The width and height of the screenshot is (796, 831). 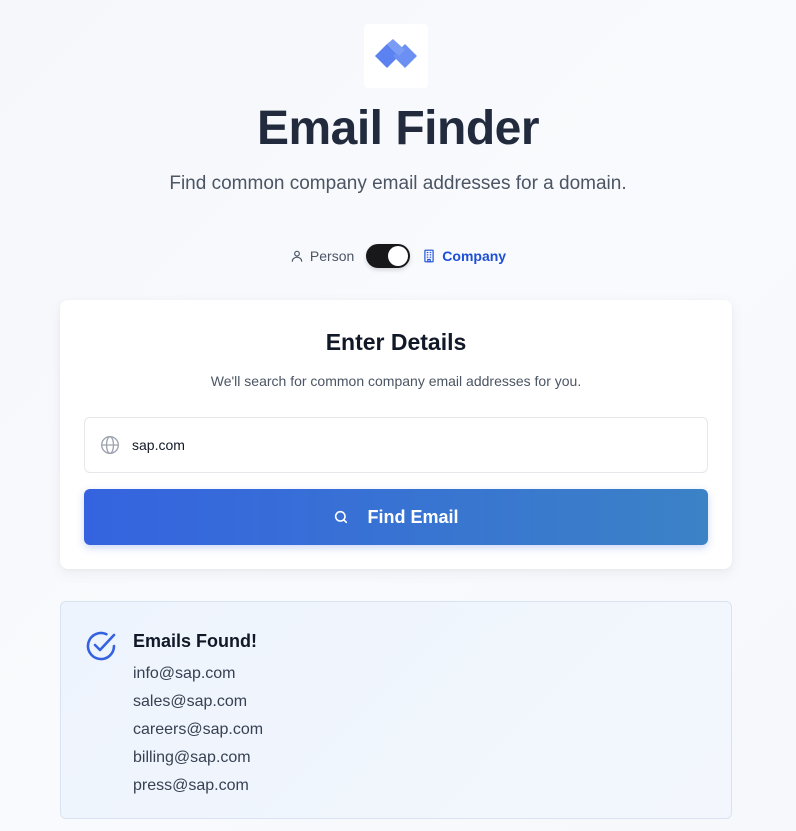 What do you see at coordinates (110, 445) in the screenshot?
I see `globe-icon` at bounding box center [110, 445].